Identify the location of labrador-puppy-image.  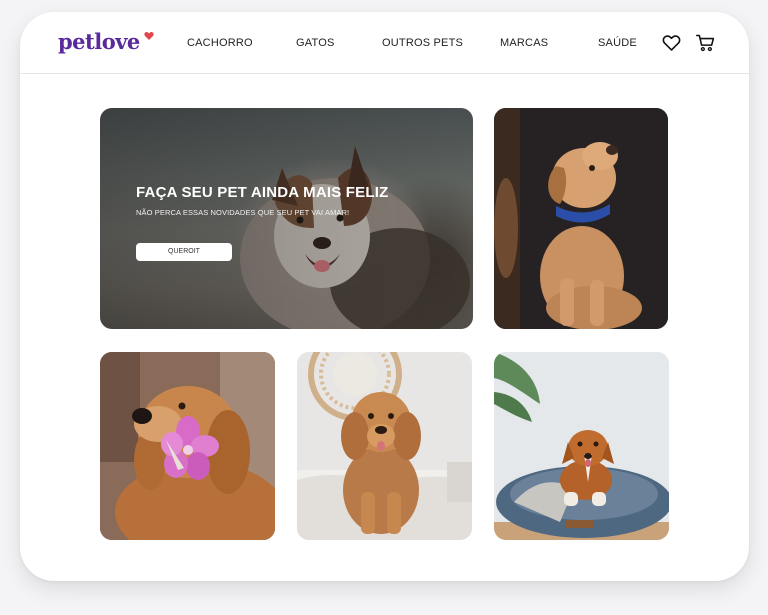
(581, 218).